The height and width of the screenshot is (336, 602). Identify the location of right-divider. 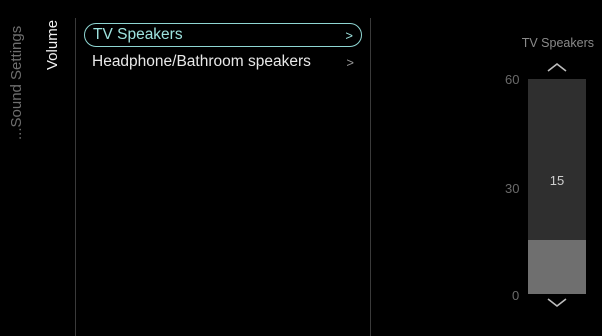
(370, 177).